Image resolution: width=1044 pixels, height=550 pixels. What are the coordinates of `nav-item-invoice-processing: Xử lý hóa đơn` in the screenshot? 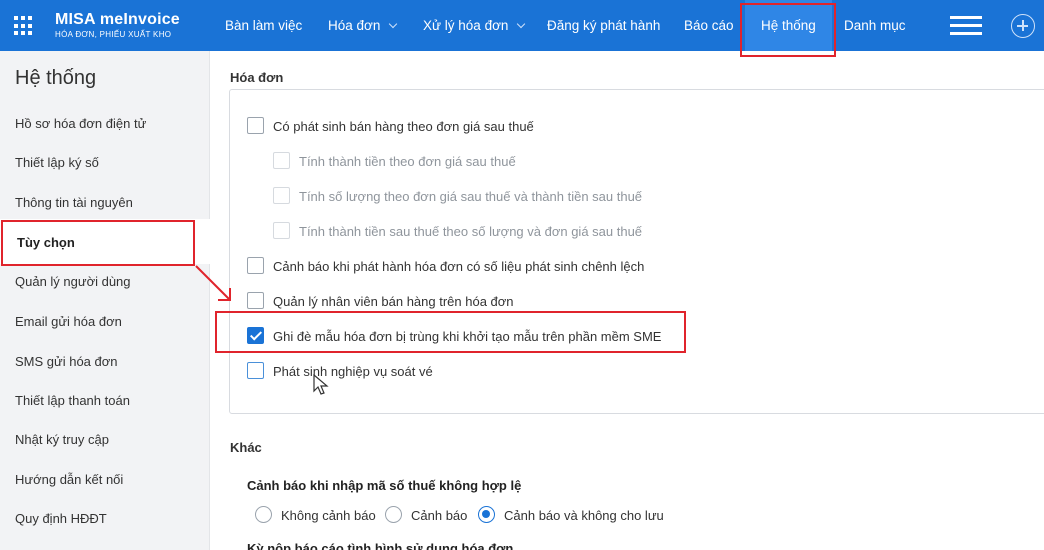 It's located at (474, 25).